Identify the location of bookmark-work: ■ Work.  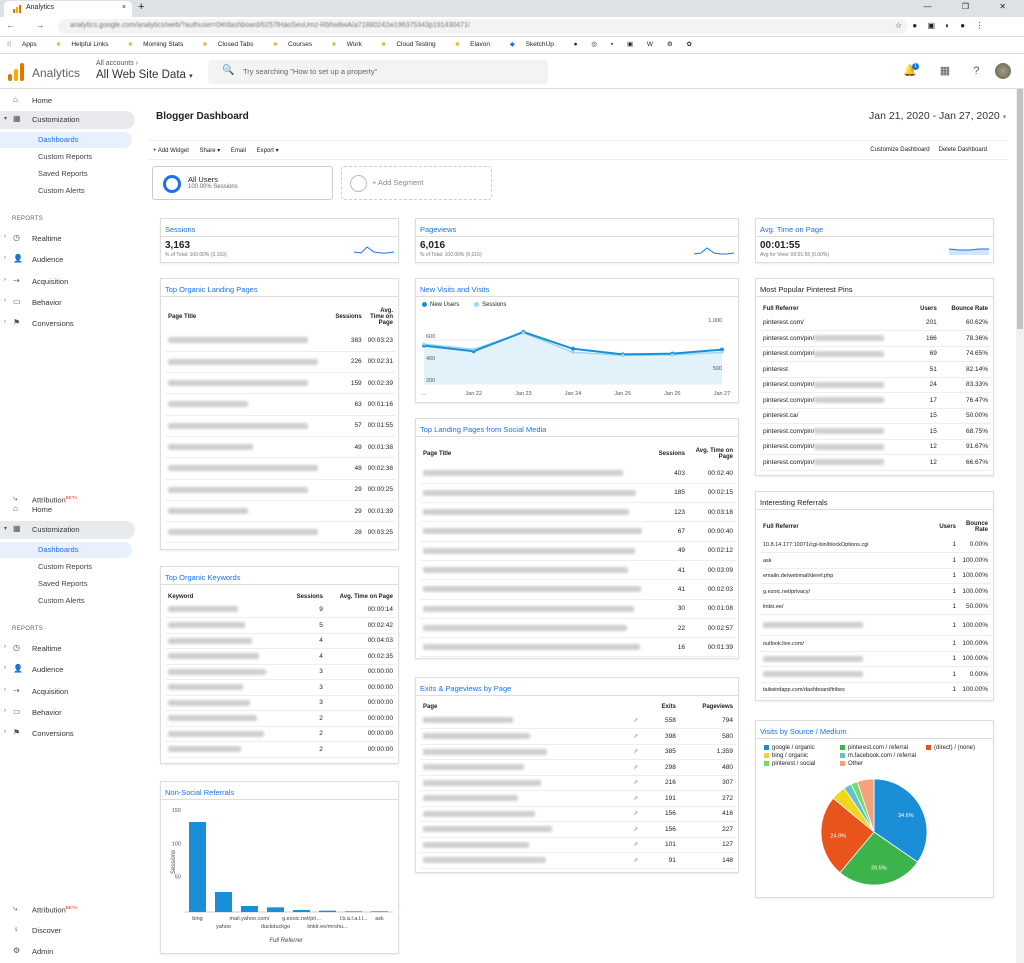
(351, 44).